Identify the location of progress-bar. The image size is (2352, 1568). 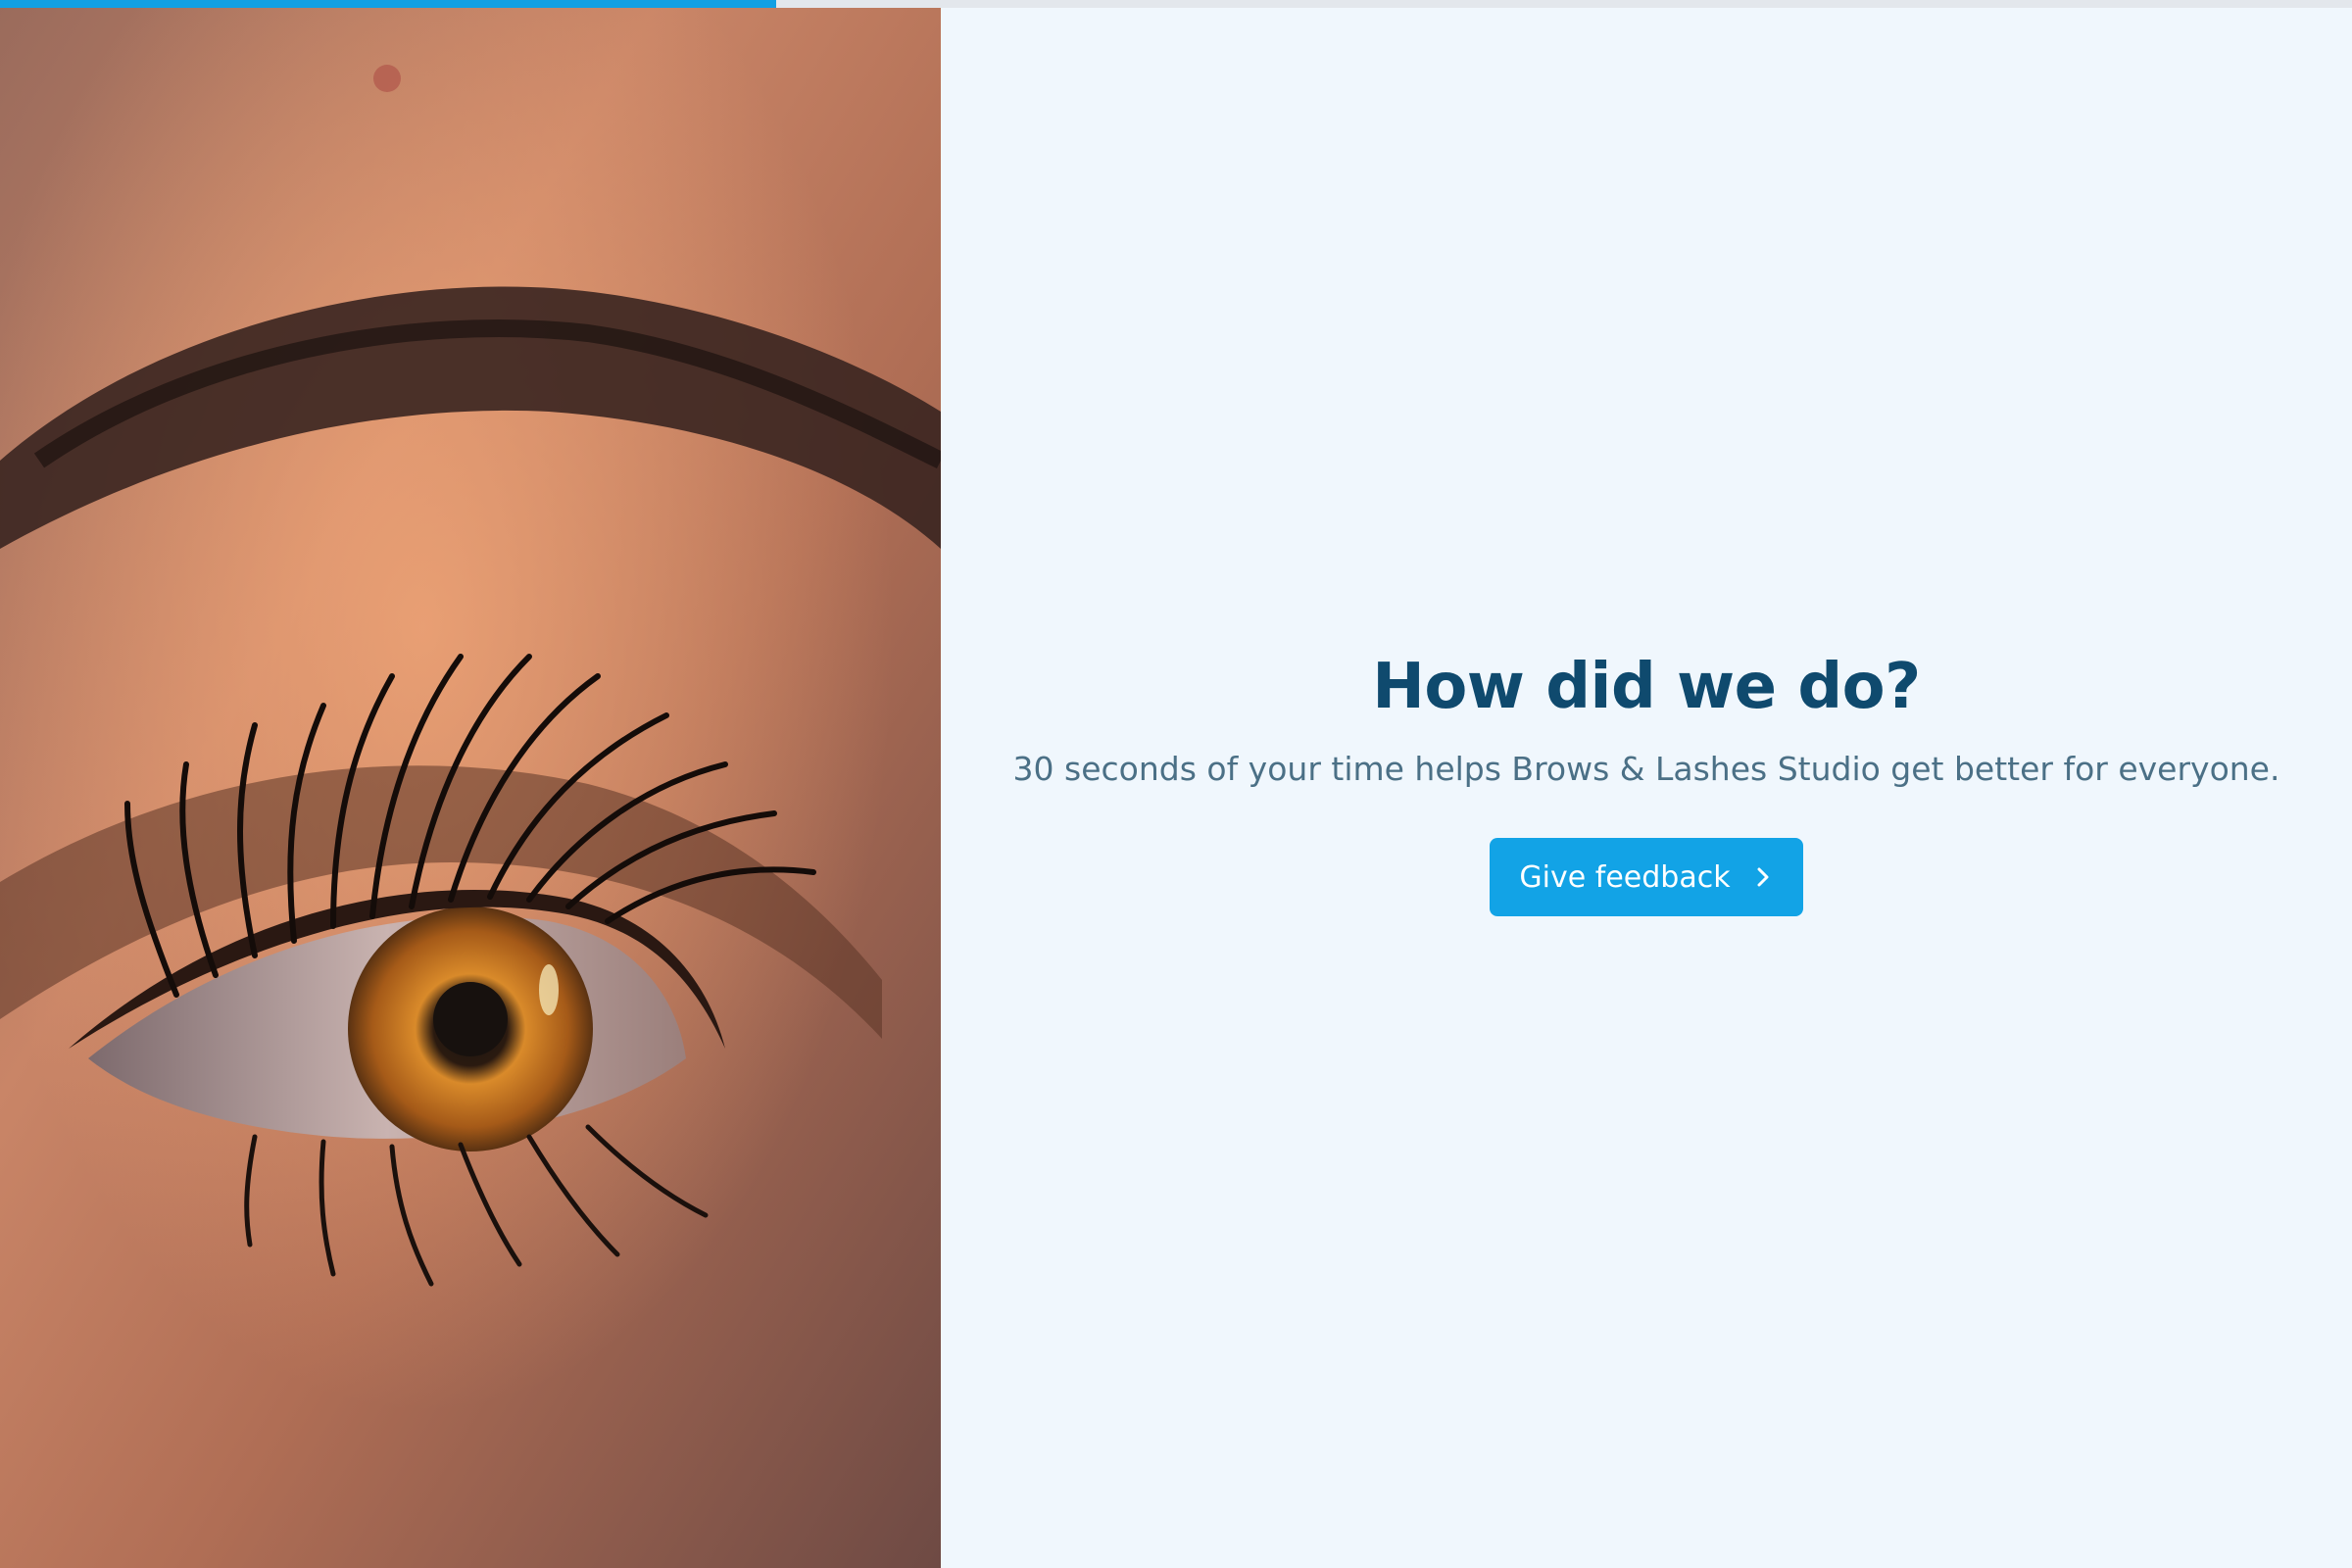
(1176, 4).